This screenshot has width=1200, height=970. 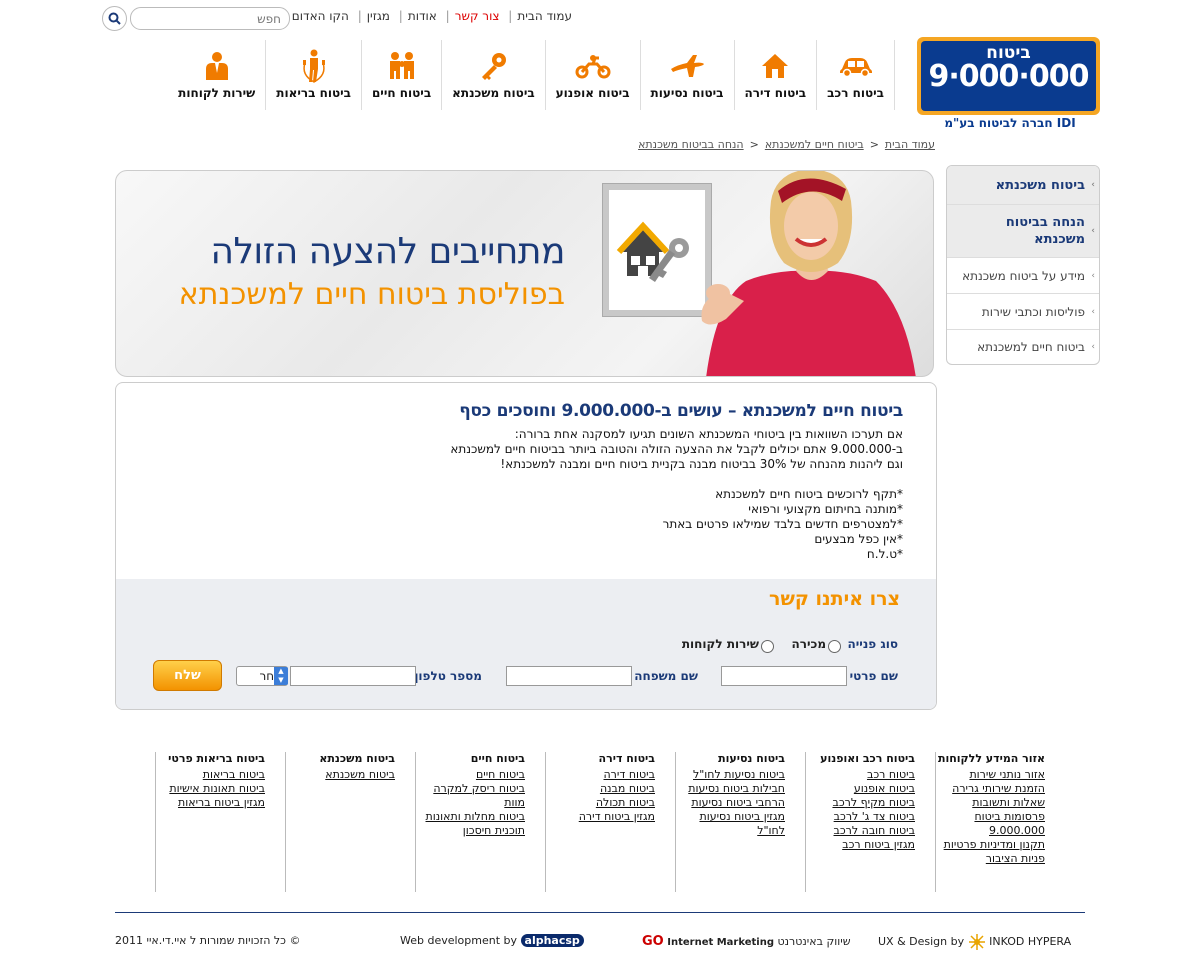 What do you see at coordinates (401, 65) in the screenshot?
I see `family-icon` at bounding box center [401, 65].